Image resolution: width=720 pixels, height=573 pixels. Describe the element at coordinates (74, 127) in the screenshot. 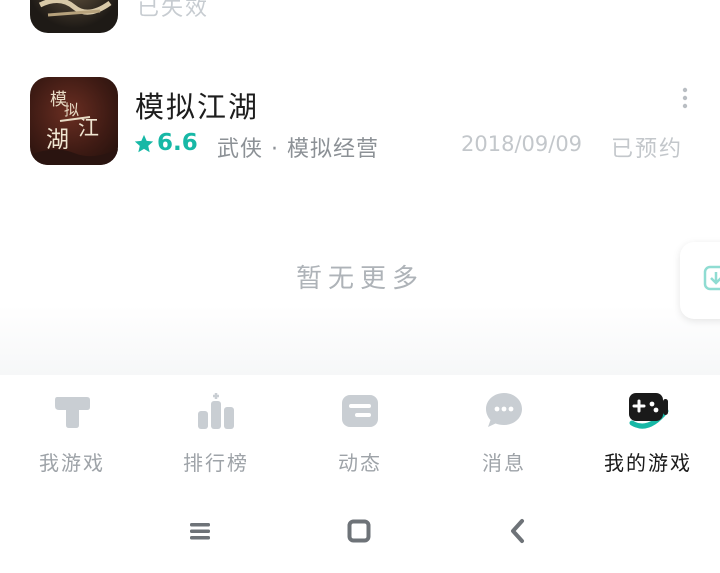

I see `game-art-icon: 模 拟 江 湖` at that location.